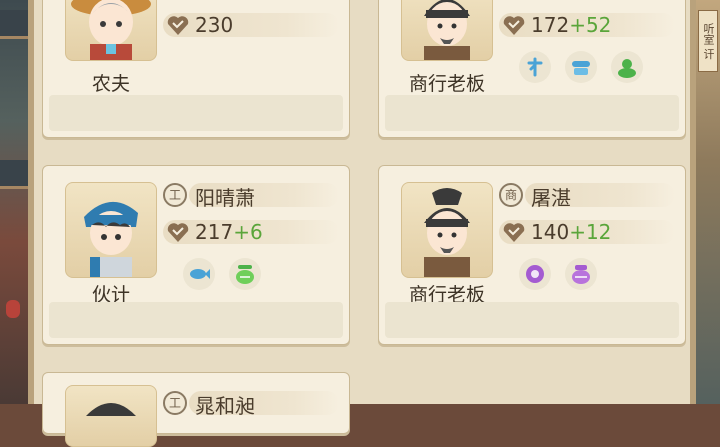 The width and height of the screenshot is (720, 447). I want to click on staff-card: 商行老板 172+52, so click(532, 69).